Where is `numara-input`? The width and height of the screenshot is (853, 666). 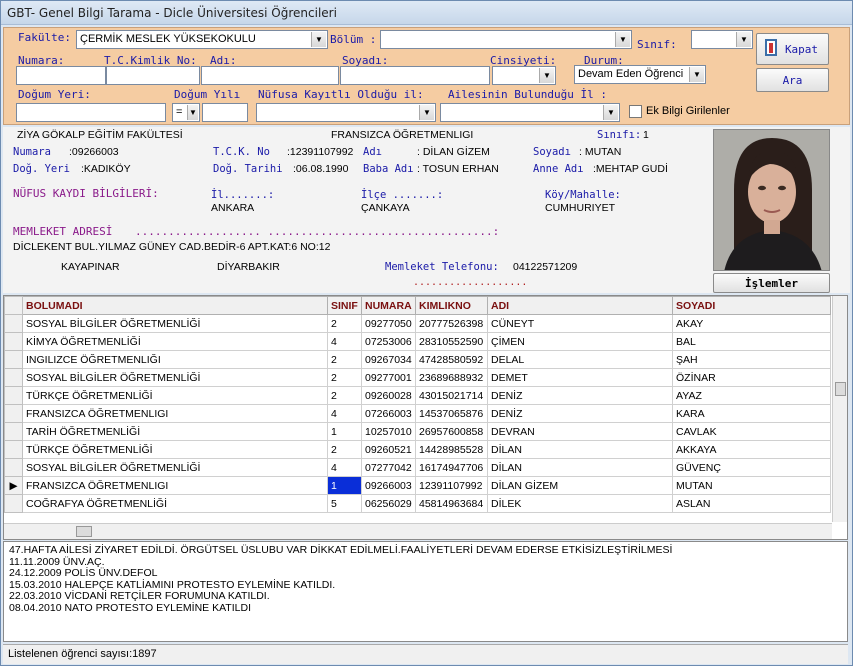 numara-input is located at coordinates (61, 75).